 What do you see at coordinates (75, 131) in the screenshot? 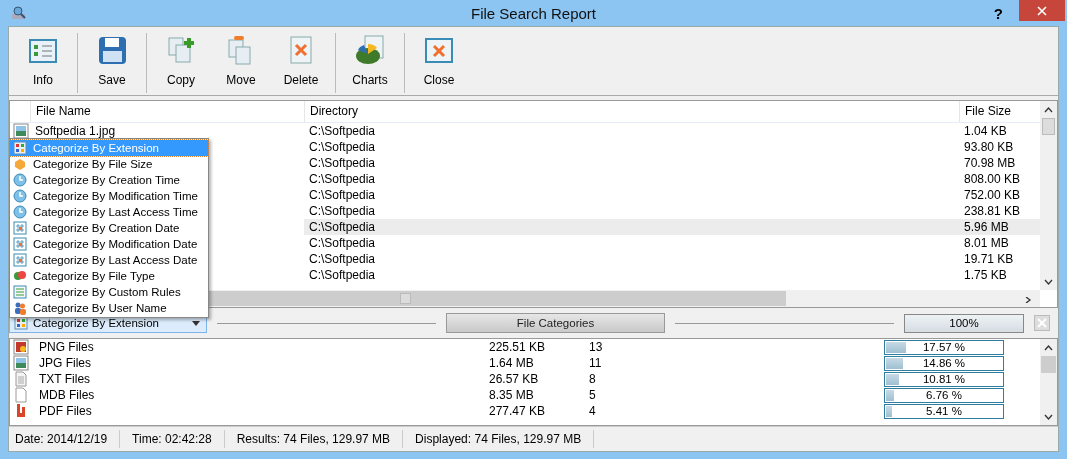
I see `table-cell-text: Softpedia 1.jpg` at bounding box center [75, 131].